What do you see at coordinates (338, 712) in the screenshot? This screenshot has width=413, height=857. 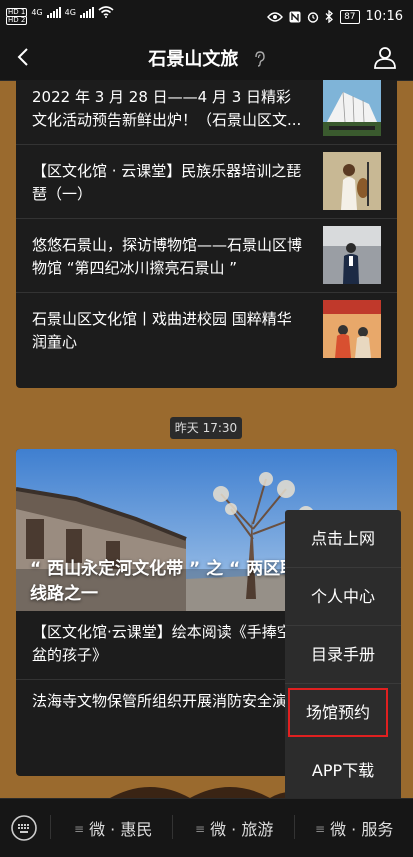 I see `menu-item-venue-booking: 场馆预约` at bounding box center [338, 712].